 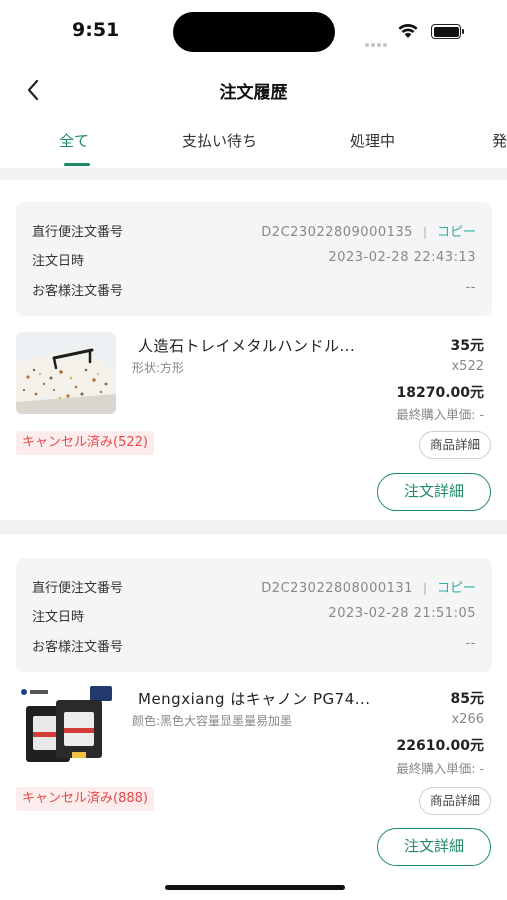 I want to click on cellular-signal-icon, so click(x=377, y=39).